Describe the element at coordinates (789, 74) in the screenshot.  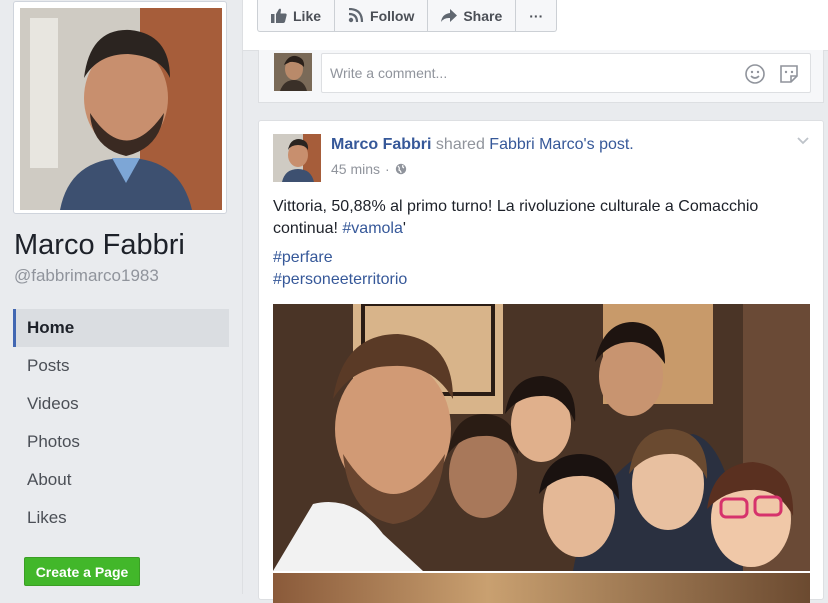
I see `sticker-icon` at that location.